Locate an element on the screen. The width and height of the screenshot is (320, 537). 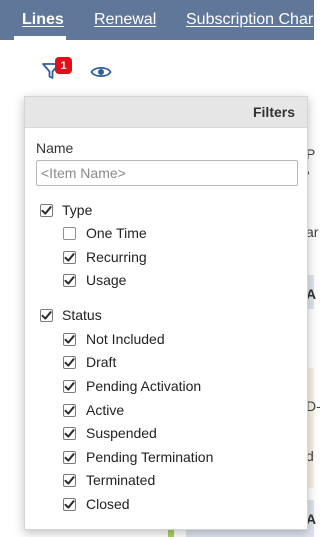
not-included-label: Not Included is located at coordinates (125, 339).